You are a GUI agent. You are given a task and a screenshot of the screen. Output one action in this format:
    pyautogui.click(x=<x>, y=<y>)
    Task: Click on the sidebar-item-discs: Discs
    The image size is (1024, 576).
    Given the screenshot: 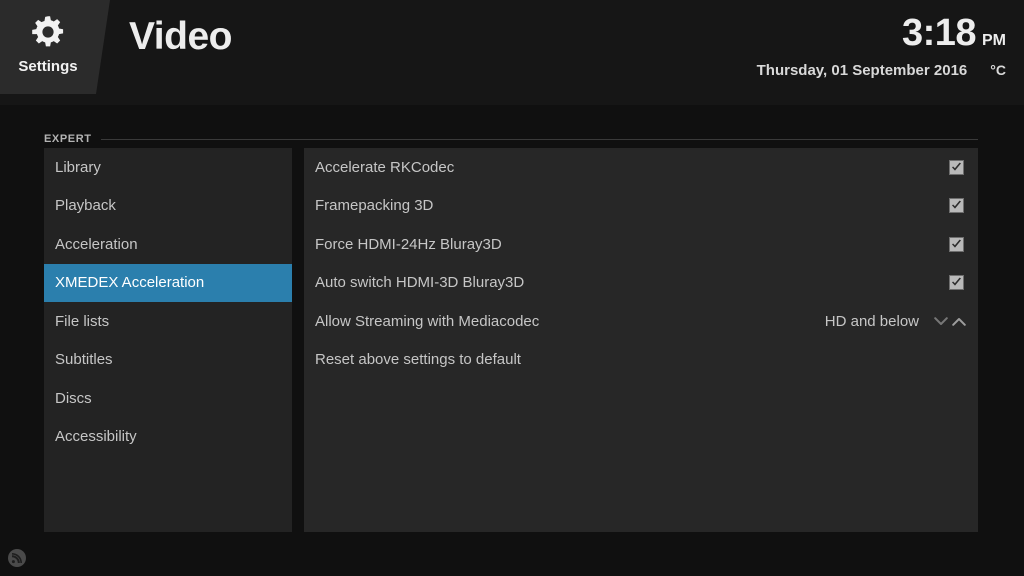 What is the action you would take?
    pyautogui.click(x=168, y=398)
    